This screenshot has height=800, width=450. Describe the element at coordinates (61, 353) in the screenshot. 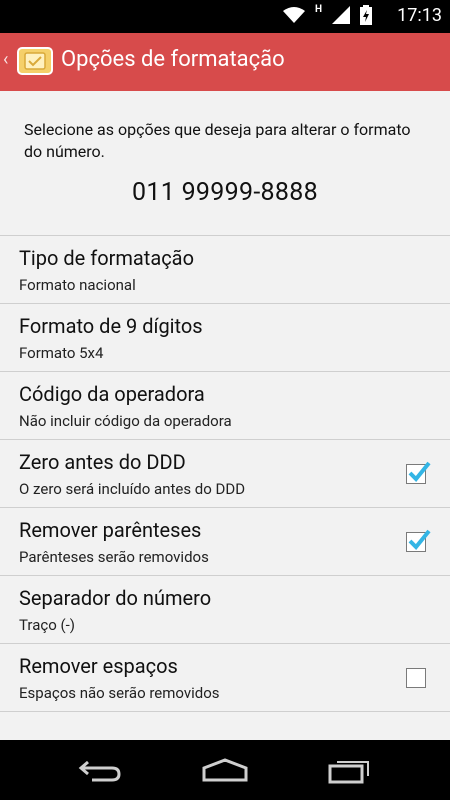

I see `pref-summary: Formato 5x4` at that location.